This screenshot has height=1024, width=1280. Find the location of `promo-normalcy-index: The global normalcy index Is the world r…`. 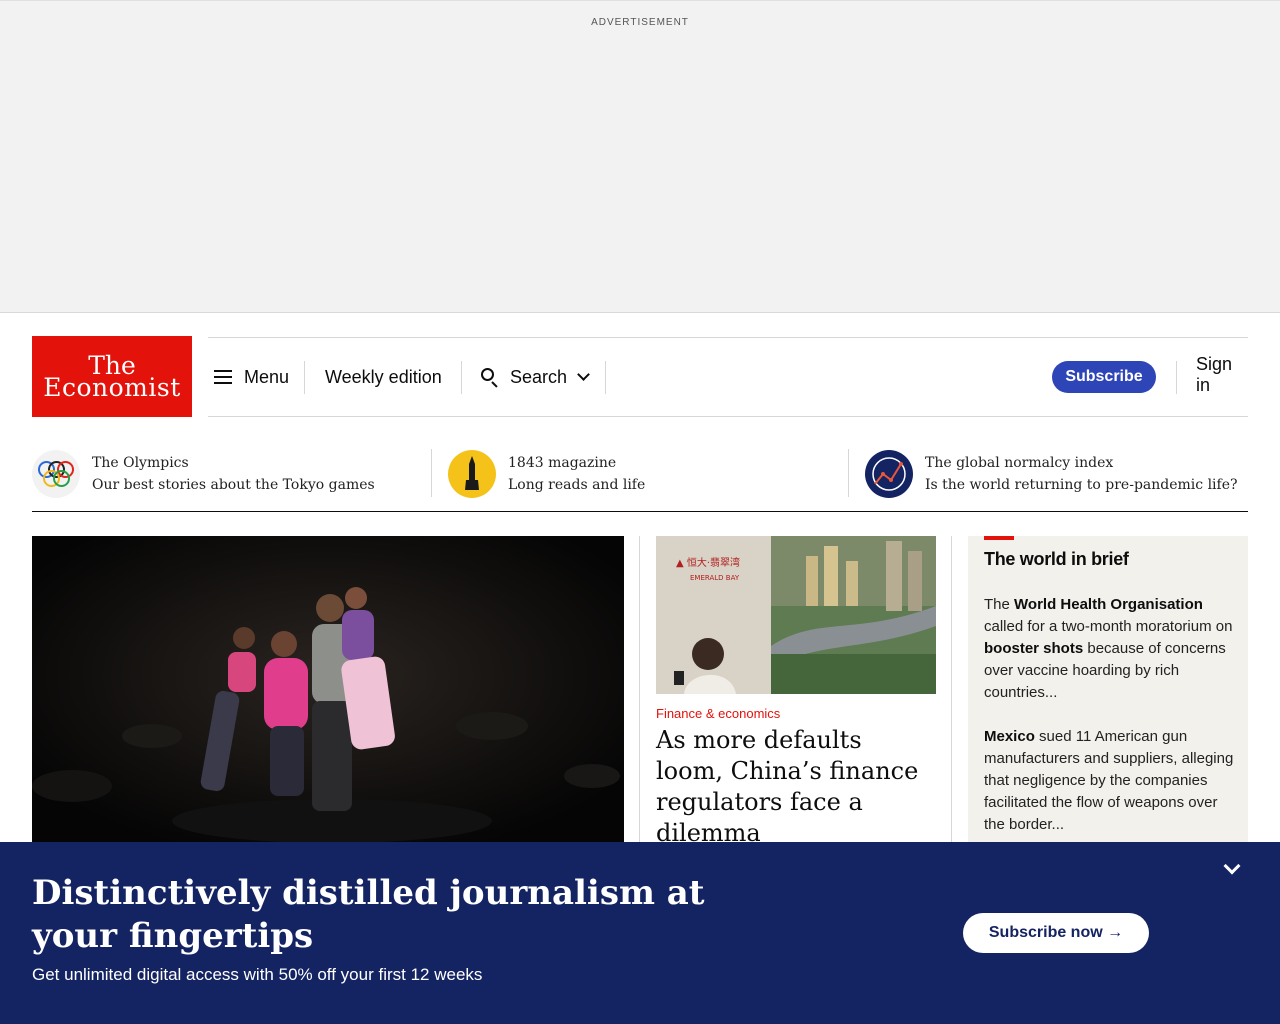

promo-normalcy-index: The global normalcy index Is the world r… is located at coordinates (1051, 474).